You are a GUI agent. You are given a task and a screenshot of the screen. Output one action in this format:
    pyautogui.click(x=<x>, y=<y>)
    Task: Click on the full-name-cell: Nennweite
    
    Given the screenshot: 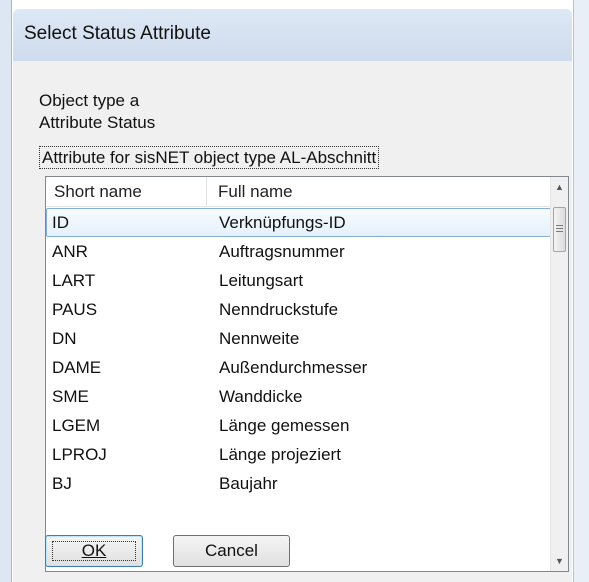 What is the action you would take?
    pyautogui.click(x=259, y=338)
    